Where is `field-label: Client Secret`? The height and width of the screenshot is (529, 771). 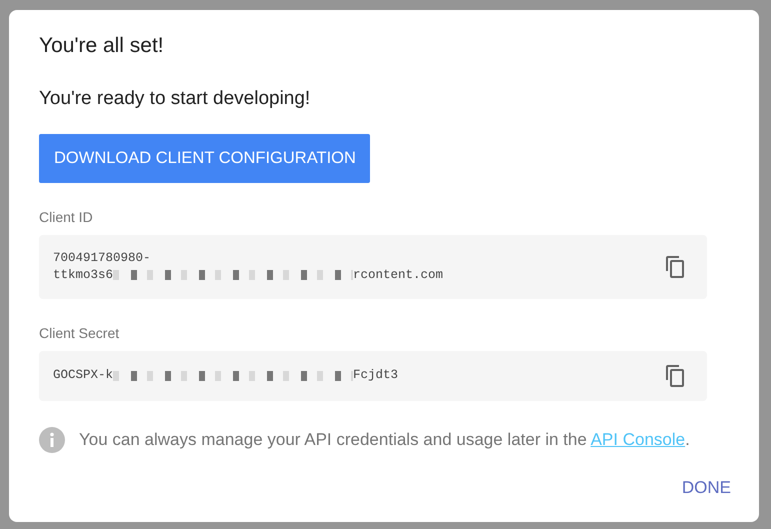 field-label: Client Secret is located at coordinates (79, 333).